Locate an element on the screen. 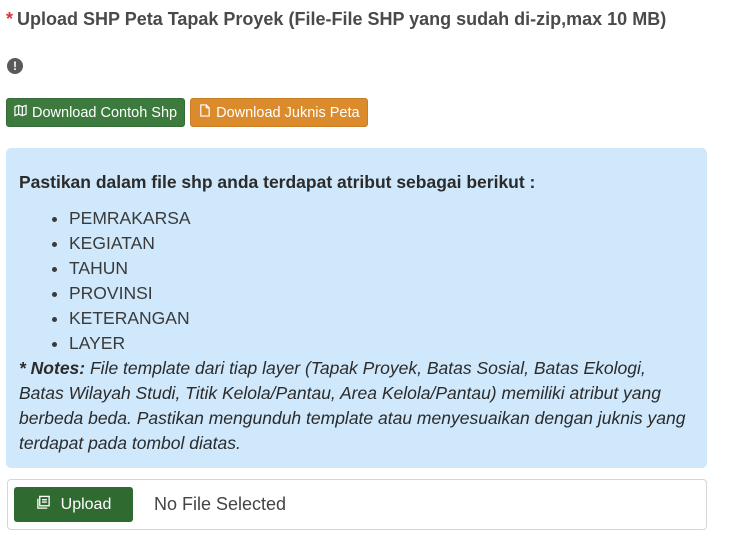 The width and height of the screenshot is (734, 541). download-guide-button: Download Juknis Peta is located at coordinates (279, 112).